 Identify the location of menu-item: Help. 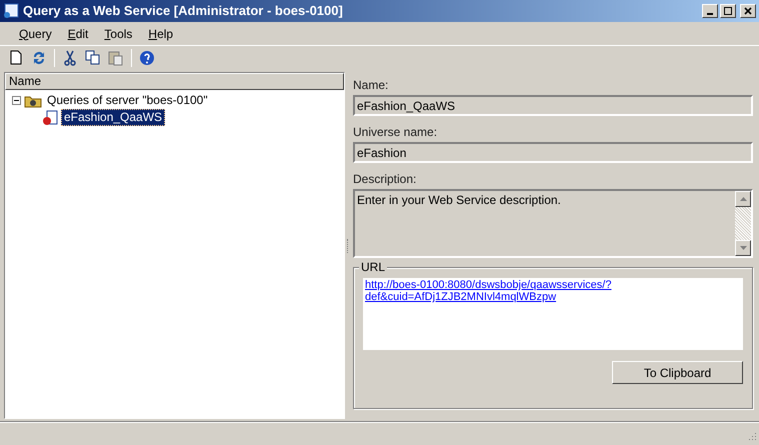
(160, 33).